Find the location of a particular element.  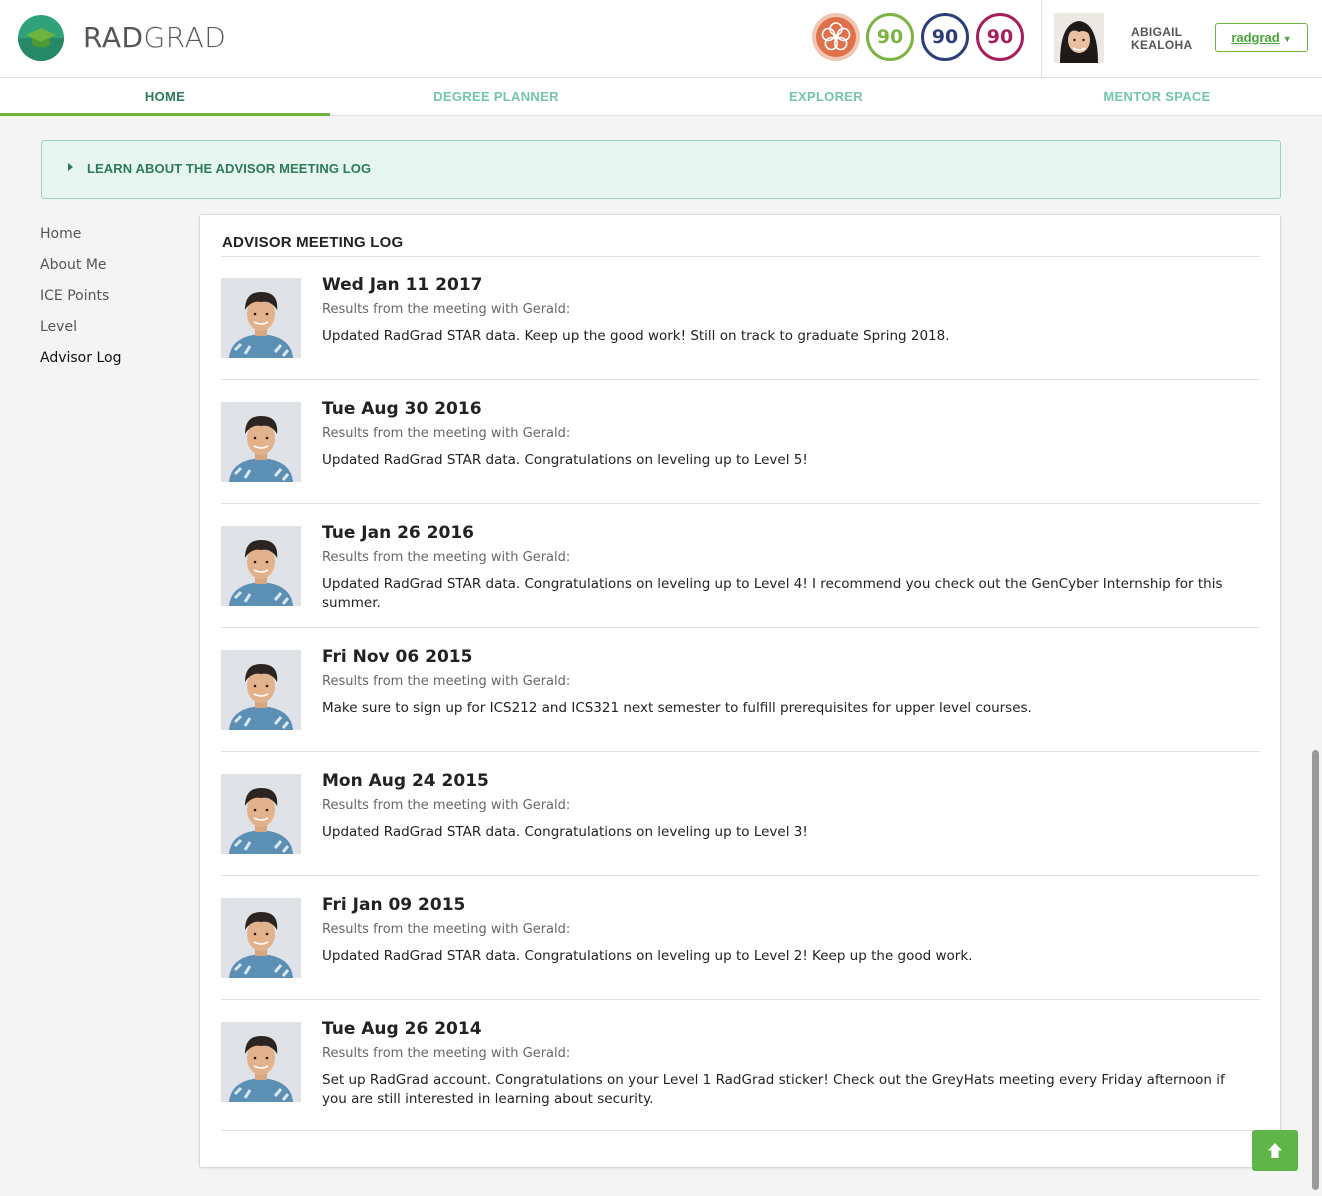

level-flower-icon is located at coordinates (836, 37).